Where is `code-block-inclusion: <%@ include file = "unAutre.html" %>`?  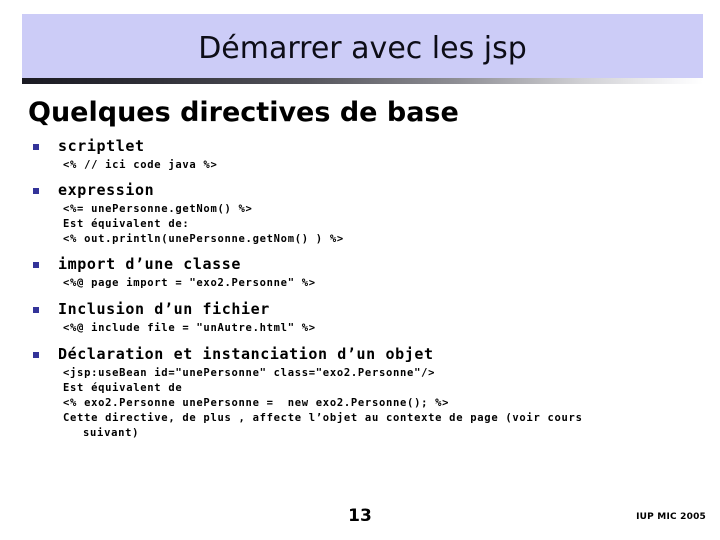
code-block-inclusion: <%@ include file = "unAutre.html" %> is located at coordinates (360, 328).